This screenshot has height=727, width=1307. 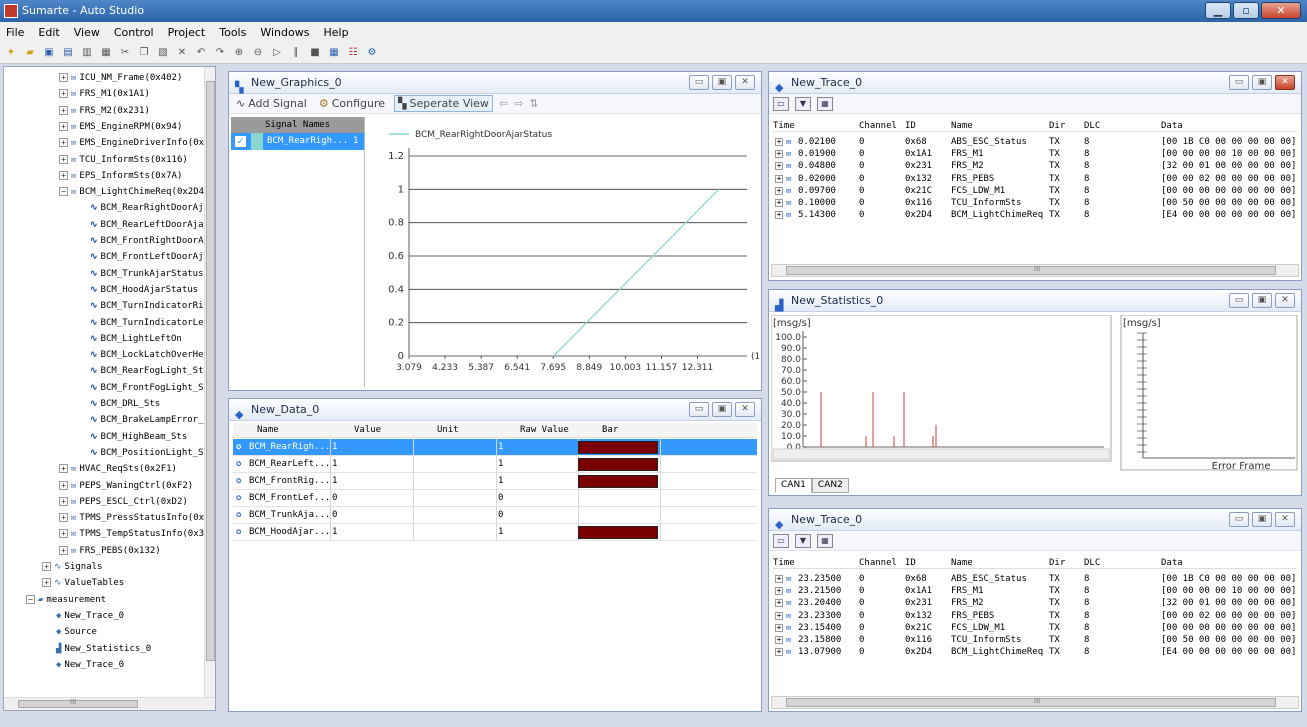 I want to click on tree-item: ◆ Source, so click(x=76, y=632).